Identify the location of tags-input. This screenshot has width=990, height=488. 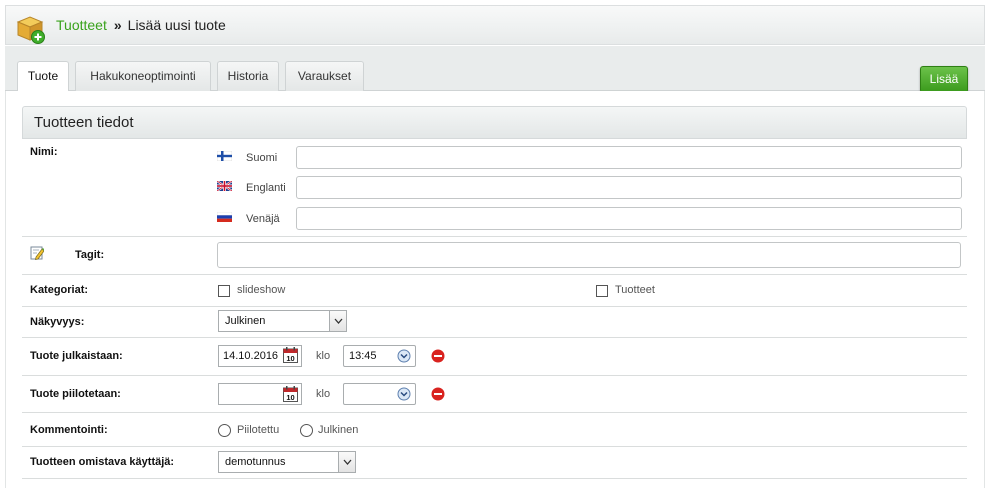
(589, 255).